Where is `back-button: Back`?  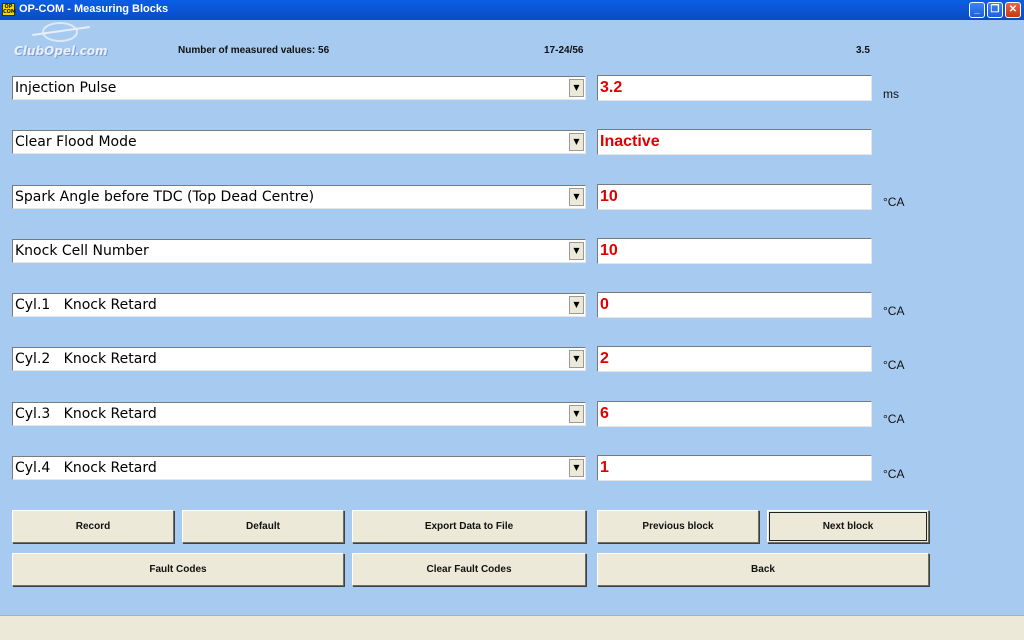 back-button: Back is located at coordinates (763, 569).